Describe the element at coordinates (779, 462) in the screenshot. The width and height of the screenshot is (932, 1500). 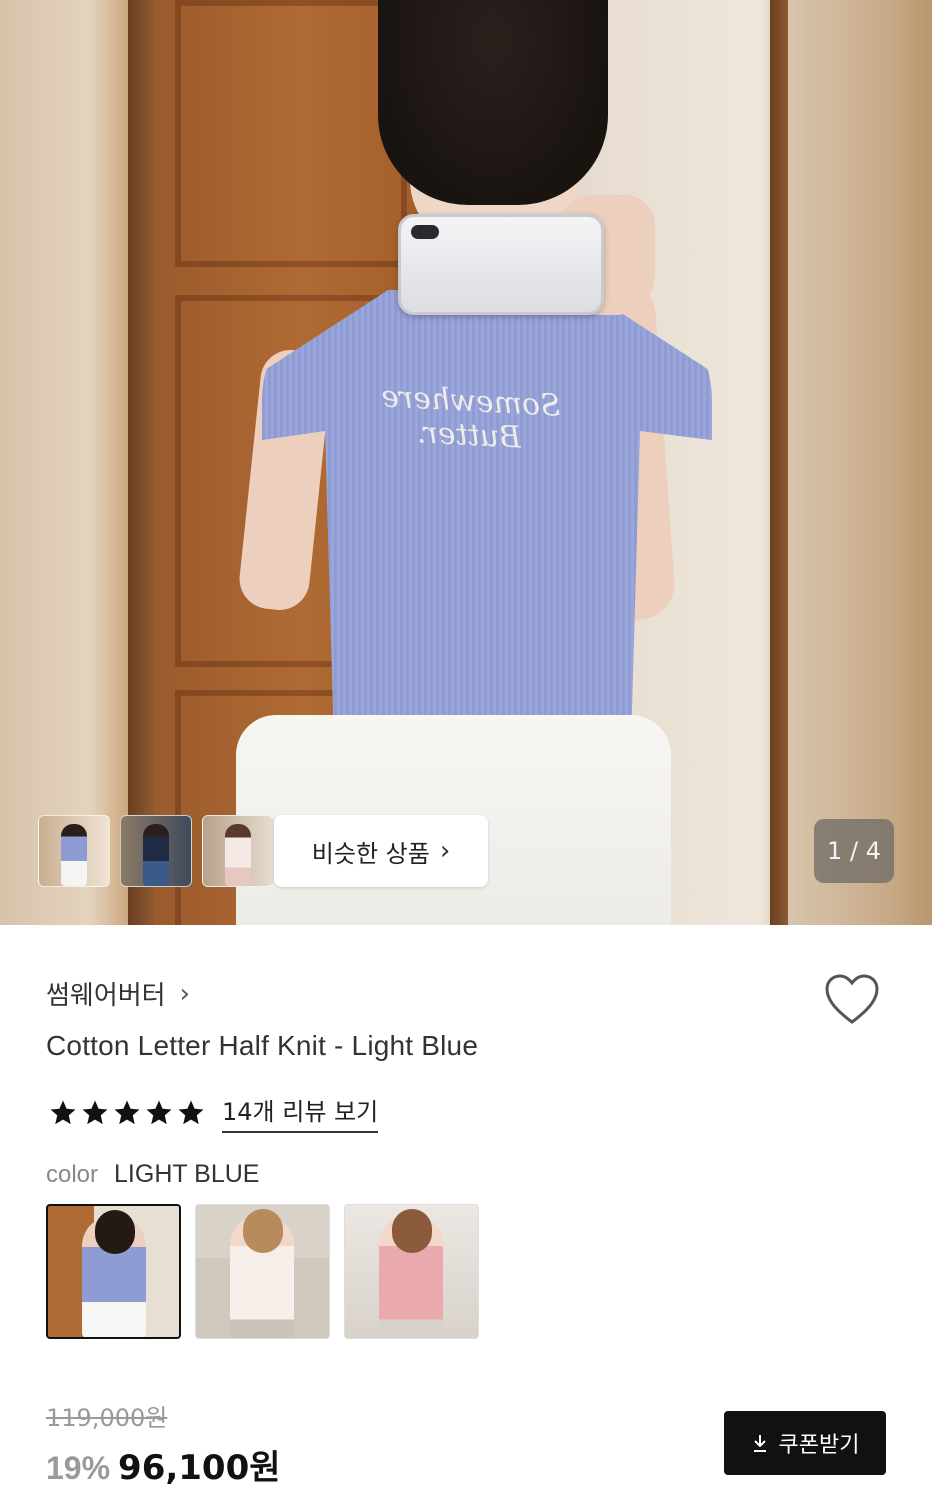
I see `mirror-frame-right` at that location.